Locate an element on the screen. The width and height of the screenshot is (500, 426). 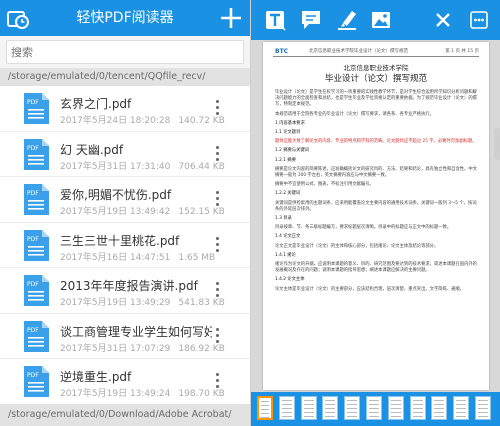
file-name: 三生三世十里桃花.pdf is located at coordinates (120, 240).